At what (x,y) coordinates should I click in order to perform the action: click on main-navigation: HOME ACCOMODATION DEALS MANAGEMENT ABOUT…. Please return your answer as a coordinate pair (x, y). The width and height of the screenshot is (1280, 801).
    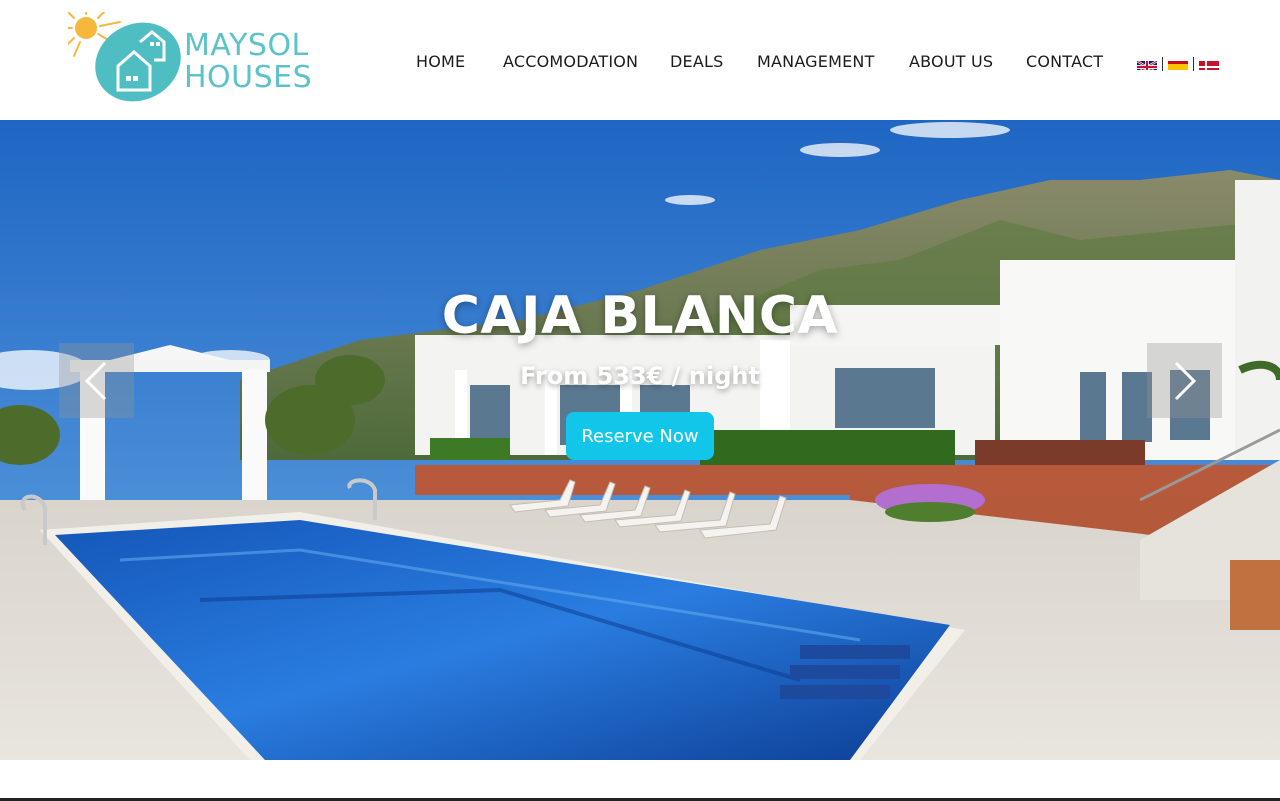
    Looking at the image, I should click on (640, 60).